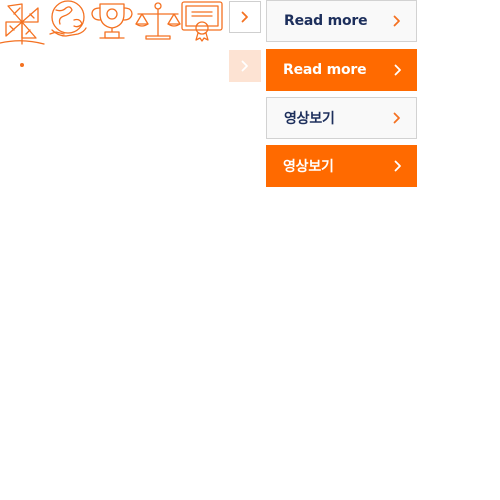 The height and width of the screenshot is (500, 500). I want to click on globe-hand-icon, so click(68, 18).